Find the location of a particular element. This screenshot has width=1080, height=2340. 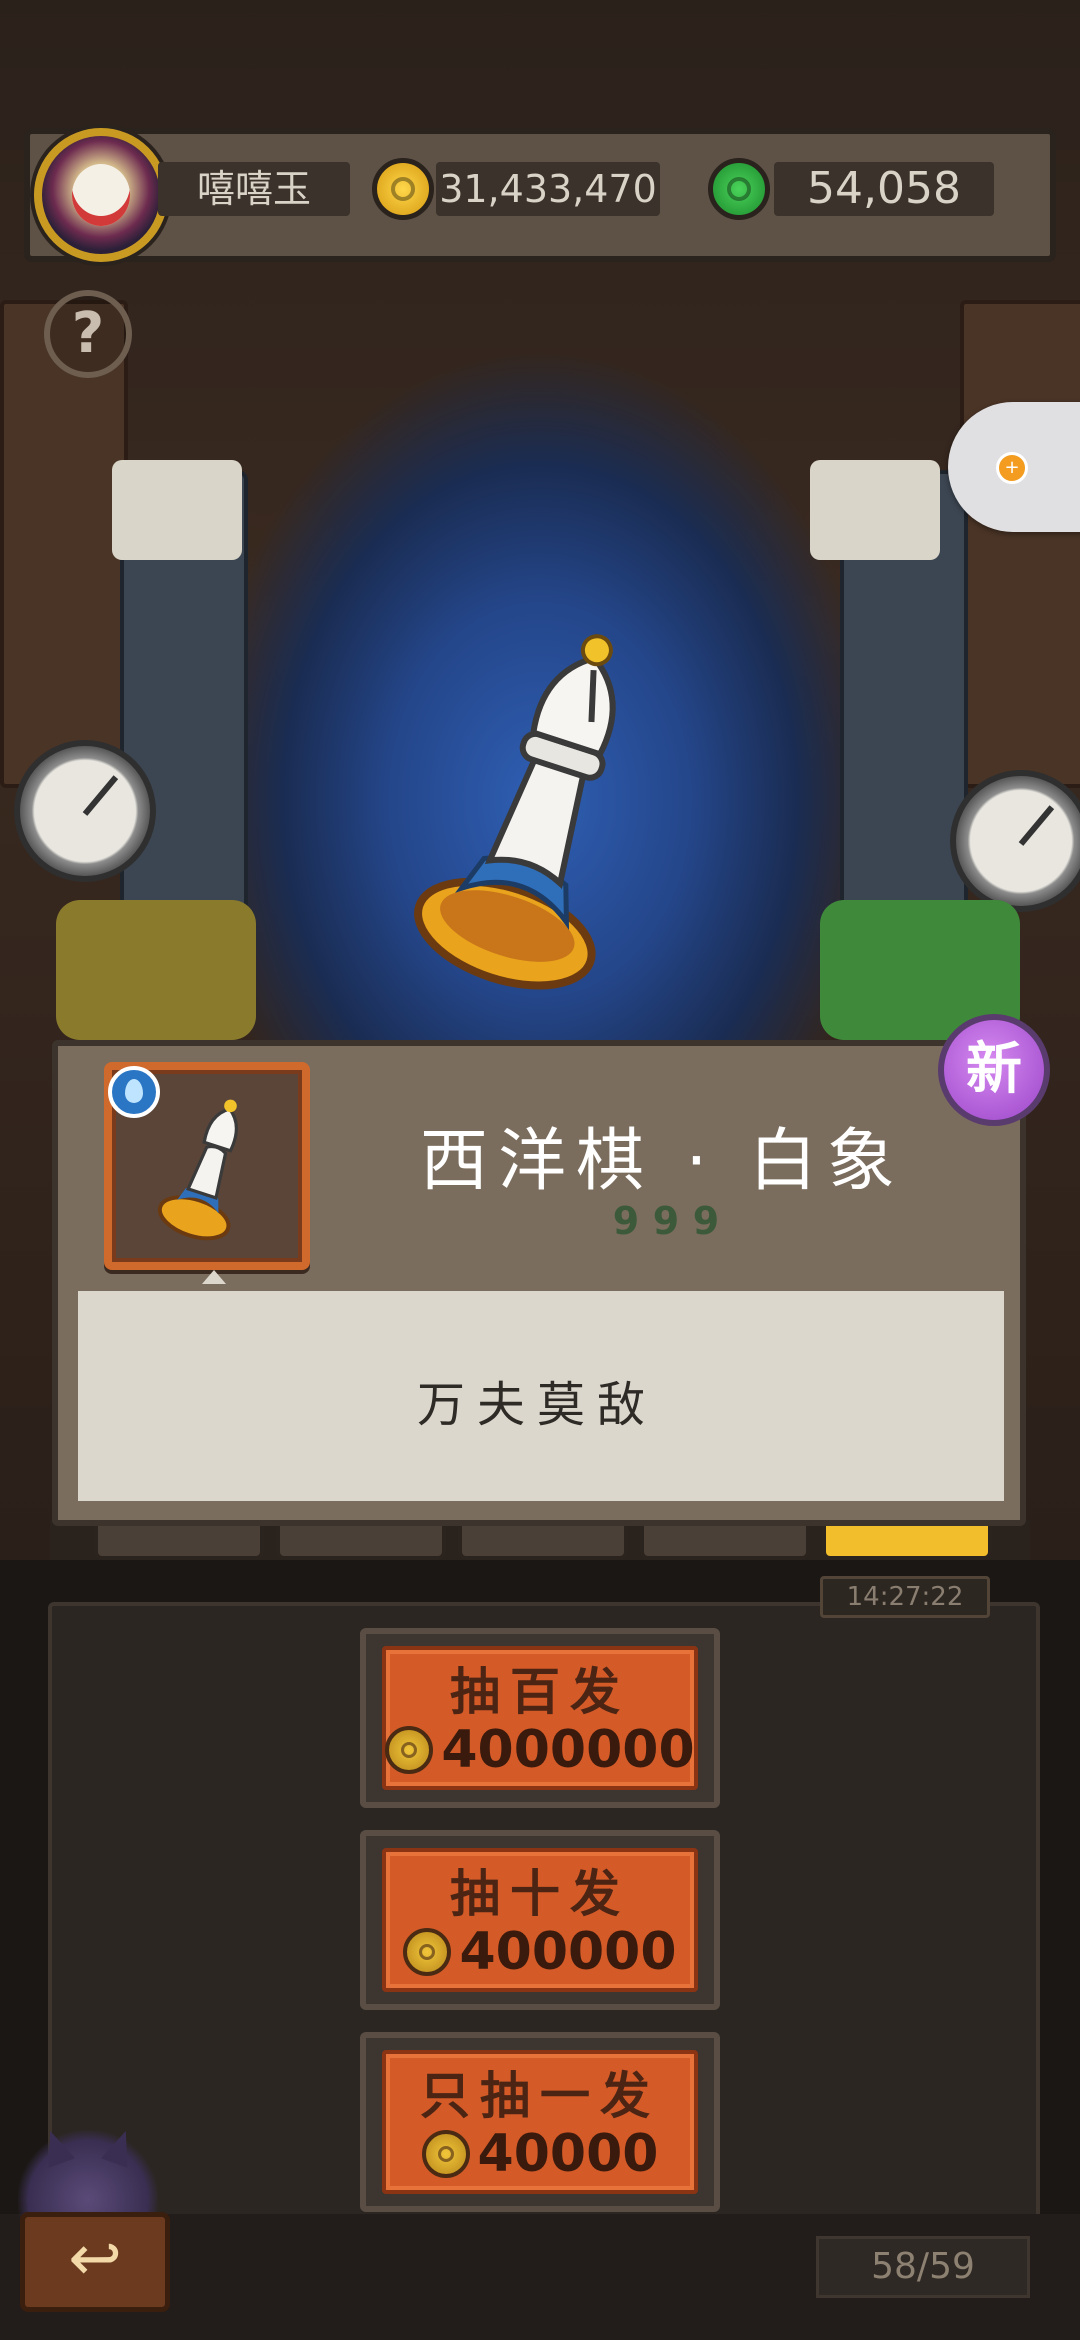

draw-10-button: 抽十发 400000 is located at coordinates (540, 1920).